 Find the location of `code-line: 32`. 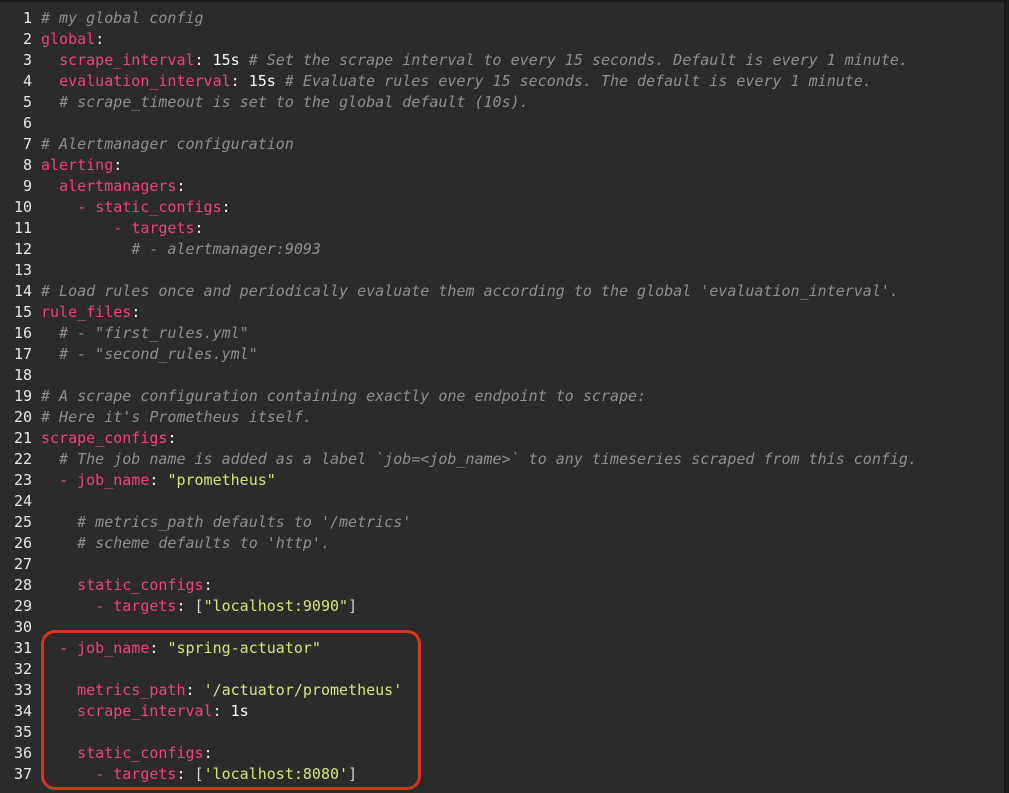

code-line: 32 is located at coordinates (503, 669).